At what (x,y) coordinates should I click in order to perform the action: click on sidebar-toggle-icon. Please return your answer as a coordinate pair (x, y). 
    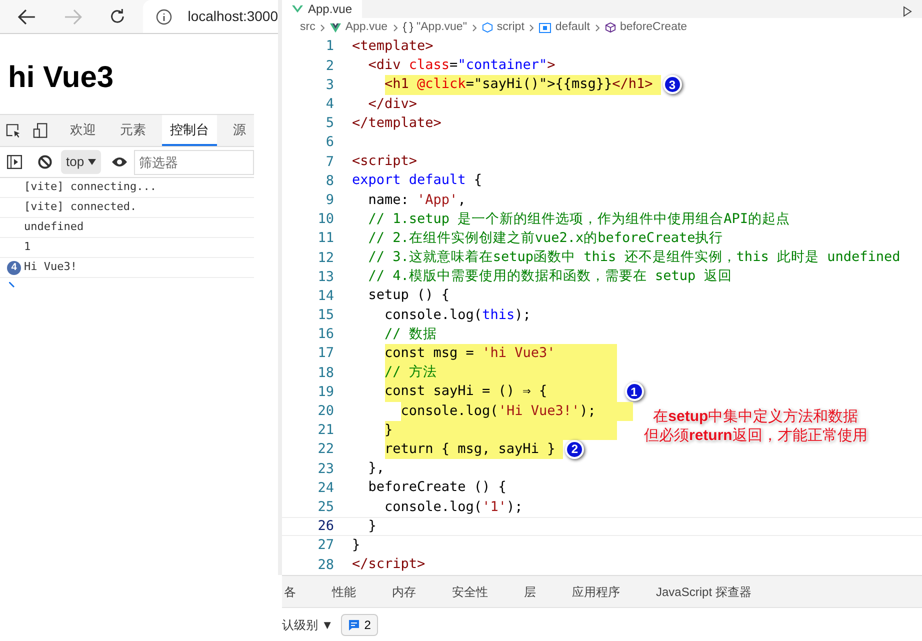
    Looking at the image, I should click on (14, 162).